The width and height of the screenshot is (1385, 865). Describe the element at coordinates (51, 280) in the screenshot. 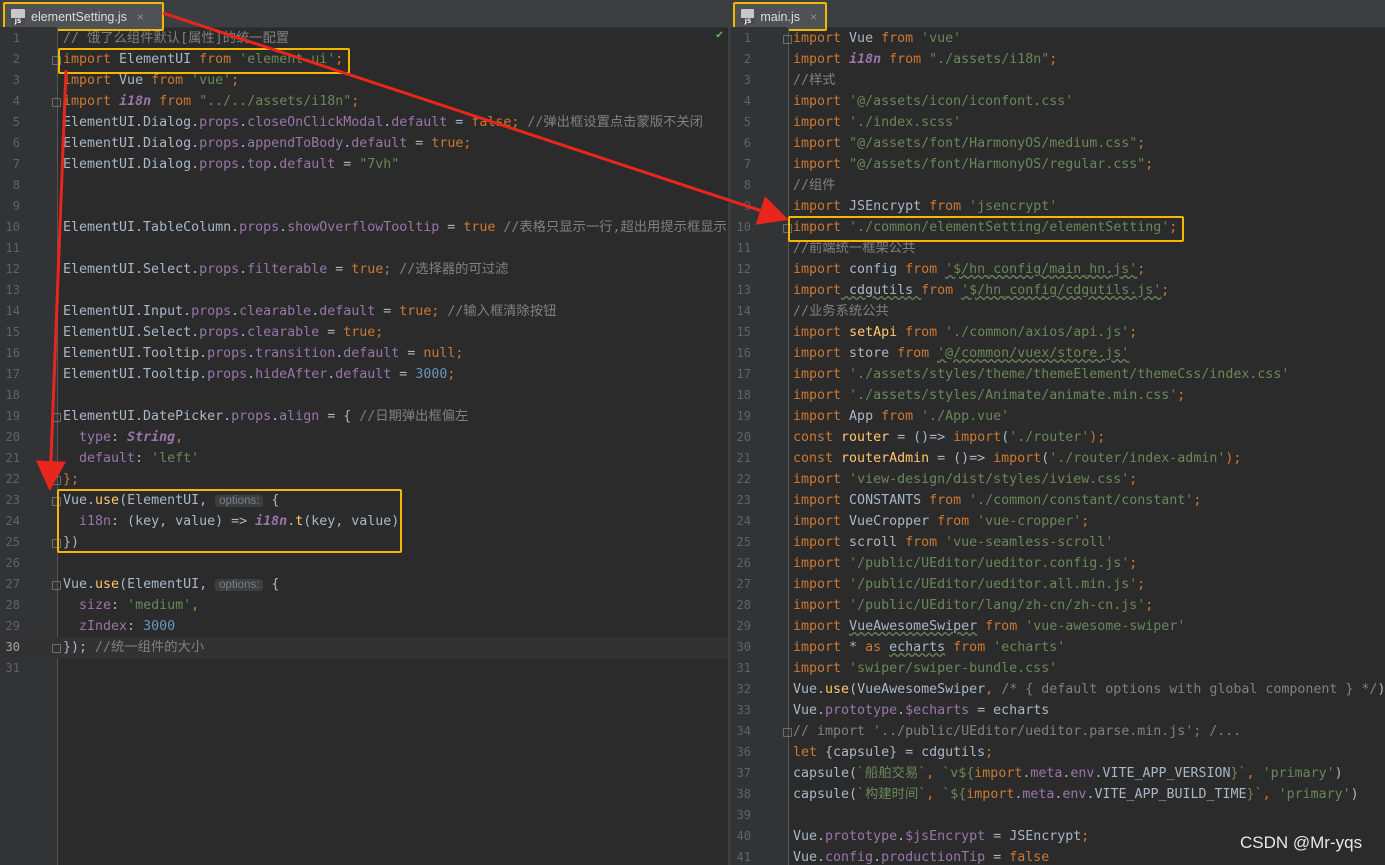

I see `arrow-to-vue-use` at that location.